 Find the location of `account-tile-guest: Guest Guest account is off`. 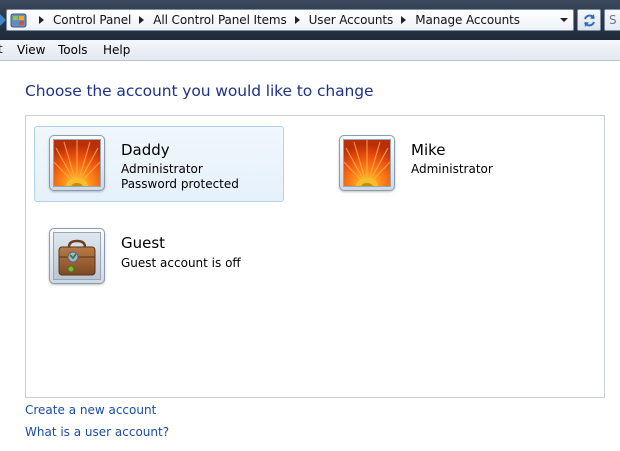

account-tile-guest: Guest Guest account is off is located at coordinates (159, 257).